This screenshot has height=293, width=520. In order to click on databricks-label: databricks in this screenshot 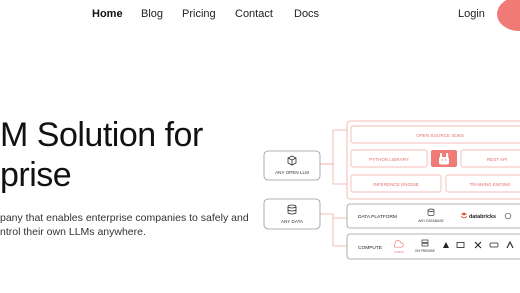, I will do `click(482, 217)`.